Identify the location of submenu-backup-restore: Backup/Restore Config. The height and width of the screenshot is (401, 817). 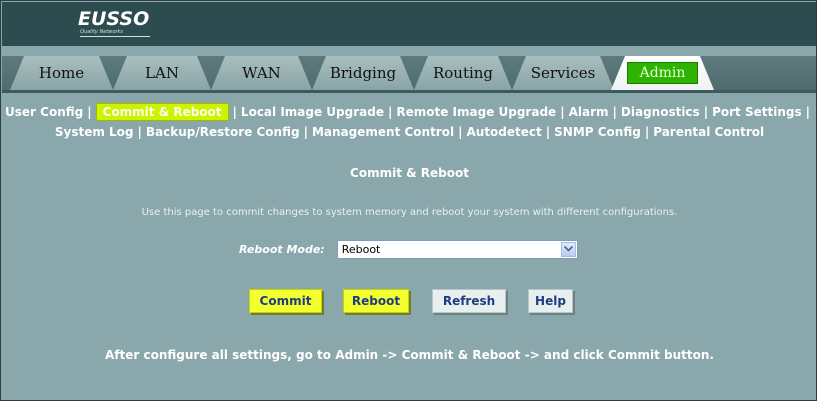
(223, 132).